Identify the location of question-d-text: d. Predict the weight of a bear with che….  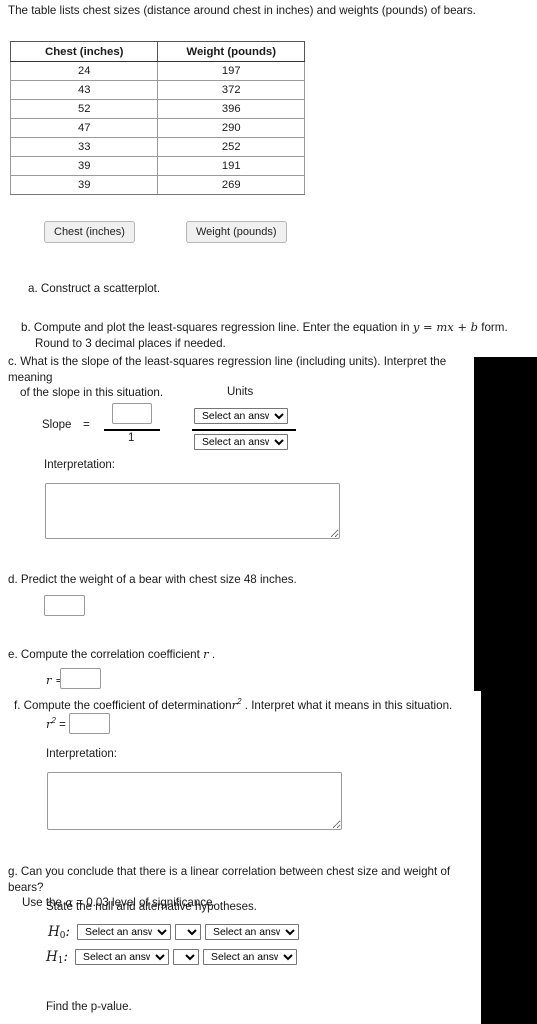
(152, 579).